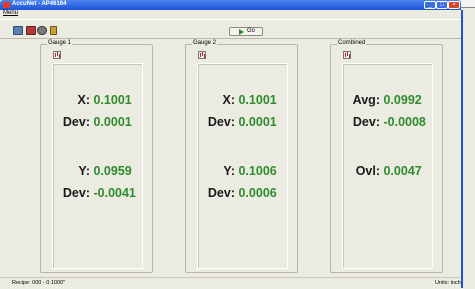  Describe the element at coordinates (10, 13) in the screenshot. I see `menu-item-menu: Menu` at that location.